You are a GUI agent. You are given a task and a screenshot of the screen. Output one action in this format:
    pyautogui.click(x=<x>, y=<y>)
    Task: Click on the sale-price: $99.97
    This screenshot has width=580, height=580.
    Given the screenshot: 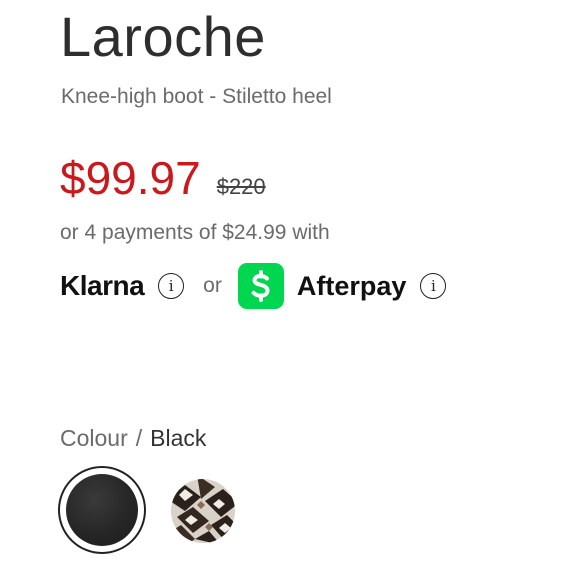 What is the action you would take?
    pyautogui.click(x=130, y=178)
    